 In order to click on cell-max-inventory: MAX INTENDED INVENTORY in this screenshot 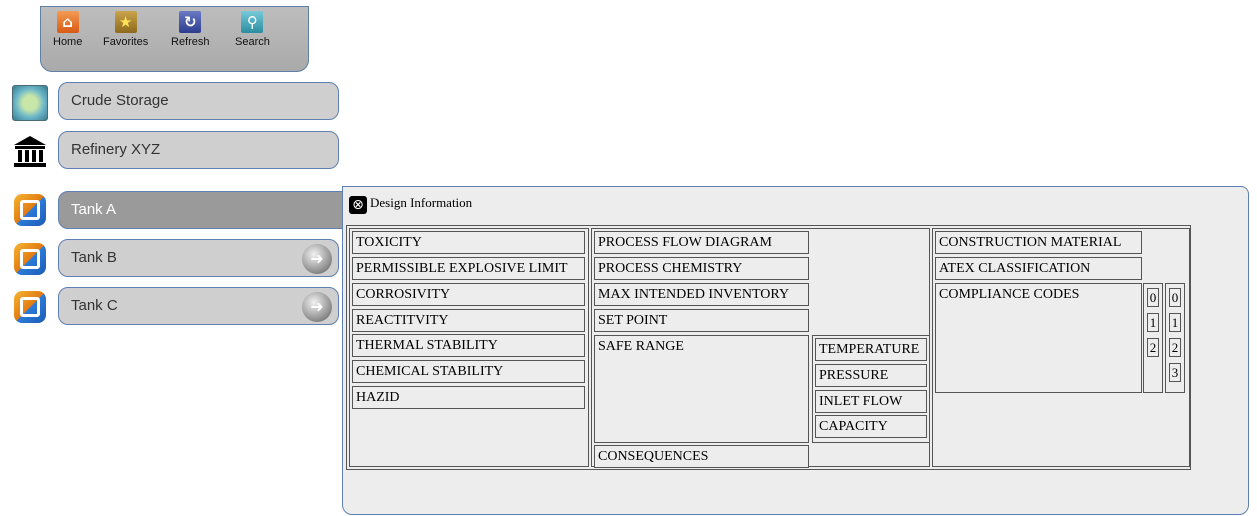, I will do `click(701, 294)`.